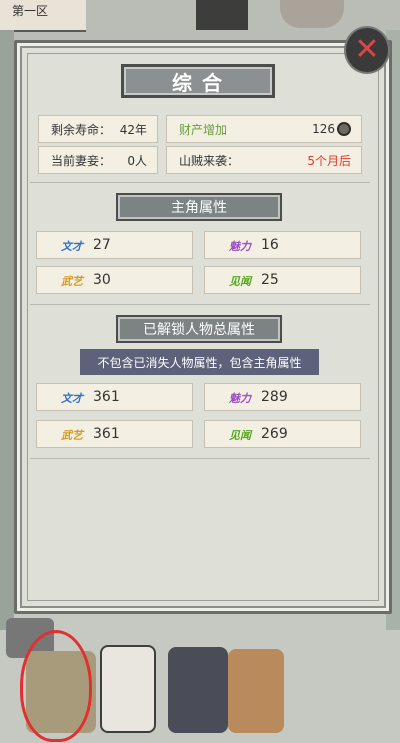 Image resolution: width=400 pixels, height=743 pixels. I want to click on stat-value: 25, so click(270, 280).